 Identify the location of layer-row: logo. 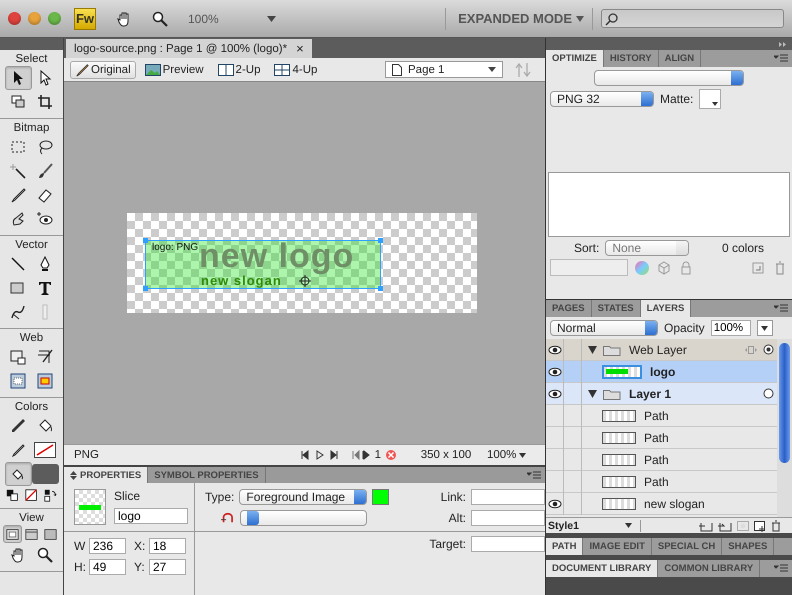
(661, 372).